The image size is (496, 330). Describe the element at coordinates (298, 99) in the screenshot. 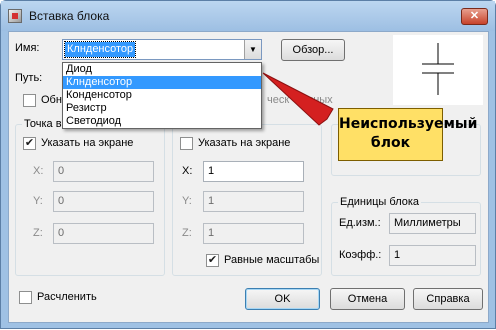

I see `callout-arrow` at that location.